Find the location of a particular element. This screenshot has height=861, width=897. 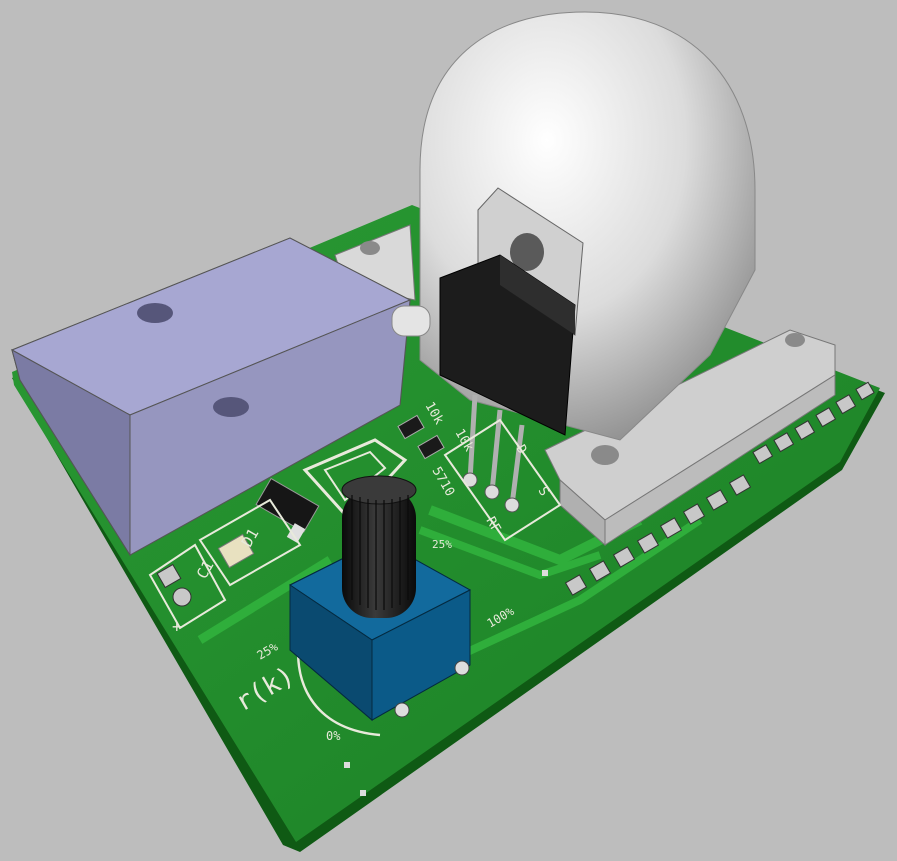

label-0pct: 0% is located at coordinates (333, 736).